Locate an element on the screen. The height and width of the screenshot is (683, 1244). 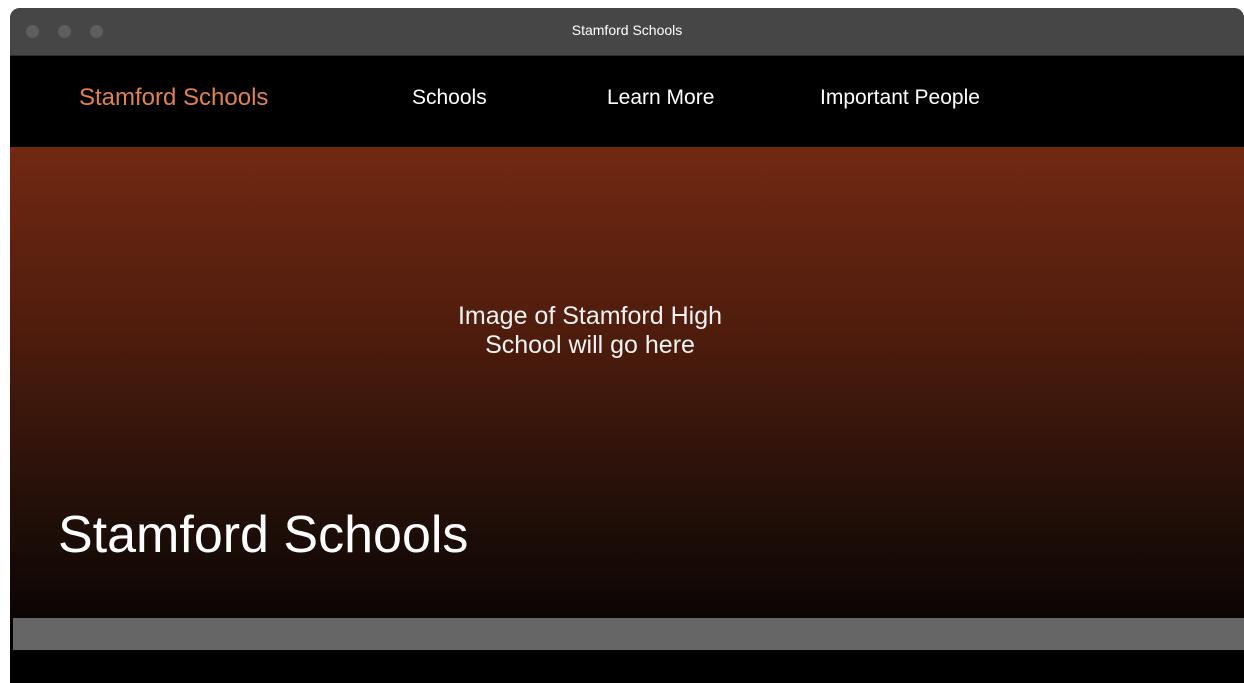
nav-item-important-people: Important People is located at coordinates (900, 98).